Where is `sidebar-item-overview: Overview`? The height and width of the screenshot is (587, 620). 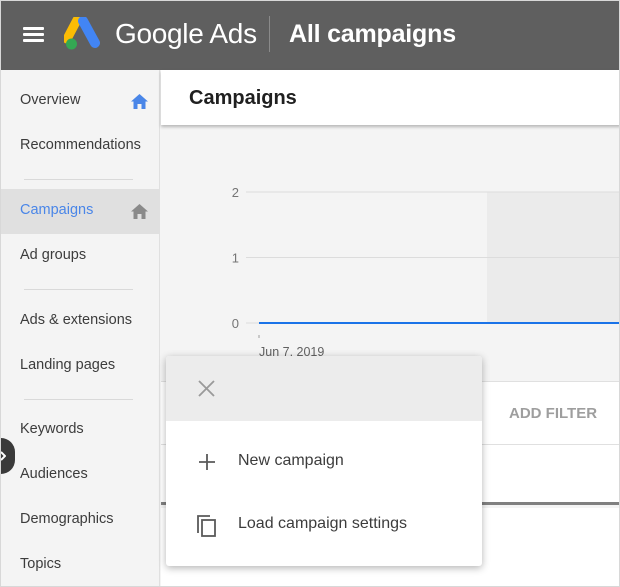 sidebar-item-overview: Overview is located at coordinates (80, 101).